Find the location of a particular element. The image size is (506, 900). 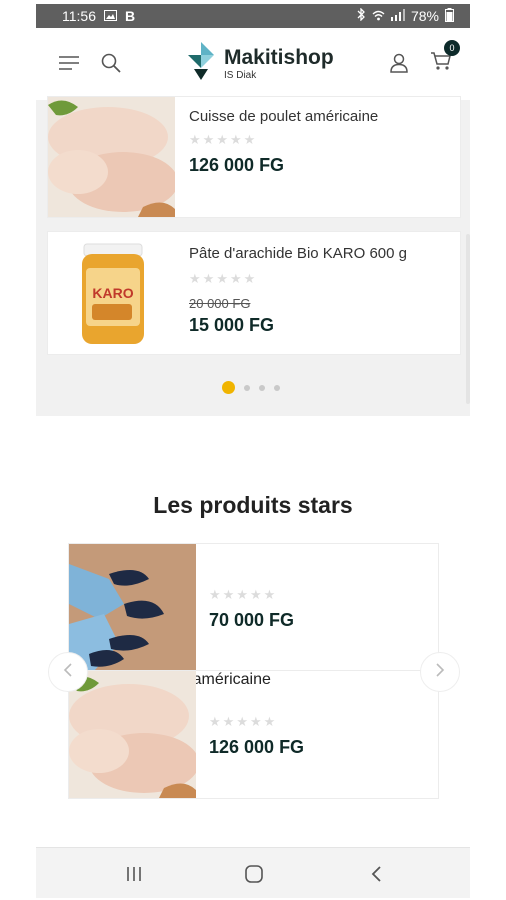

brand-logo: Makitishop IS Diak is located at coordinates (260, 63).